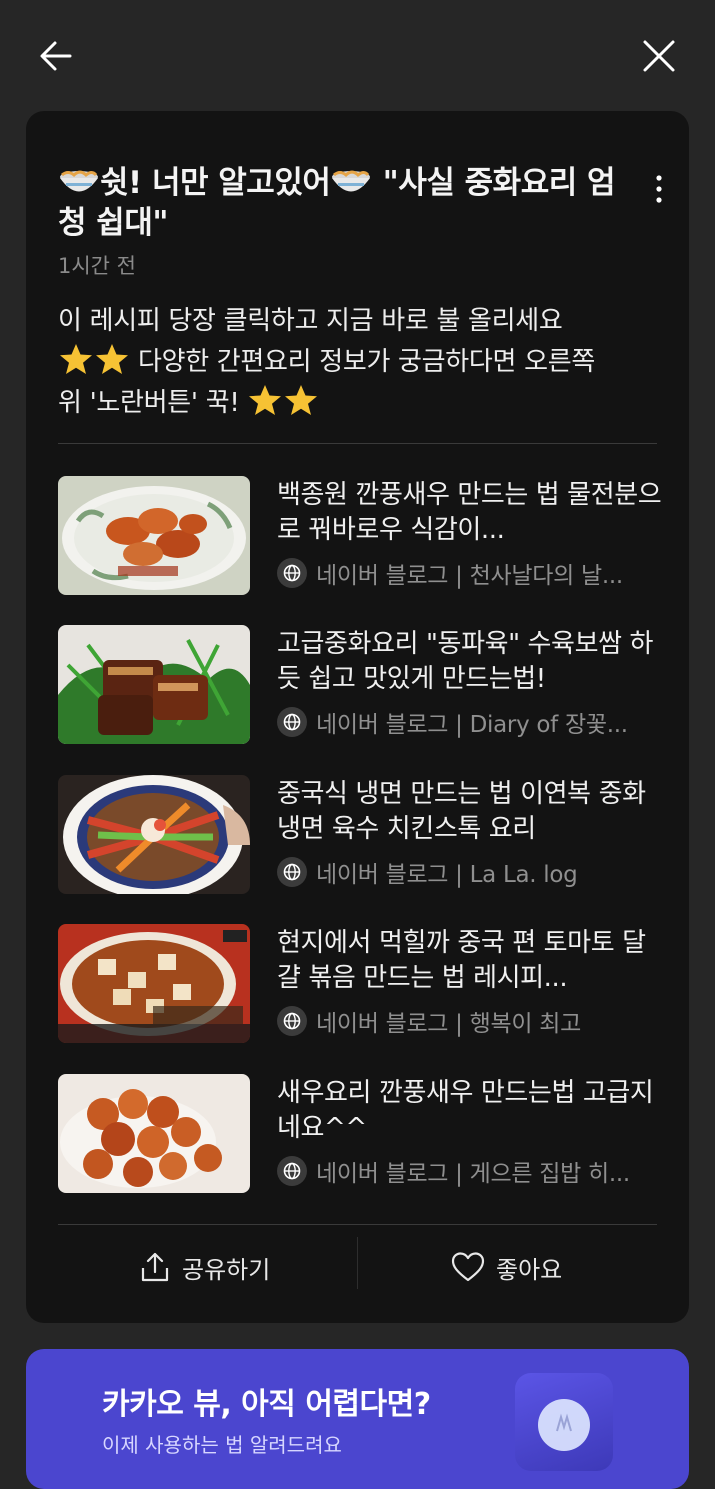  What do you see at coordinates (465, 661) in the screenshot?
I see `item-title: 고급중화요리 "동파육" 수육보쌈 하듯 쉽고 맛있게 만드는법!` at bounding box center [465, 661].